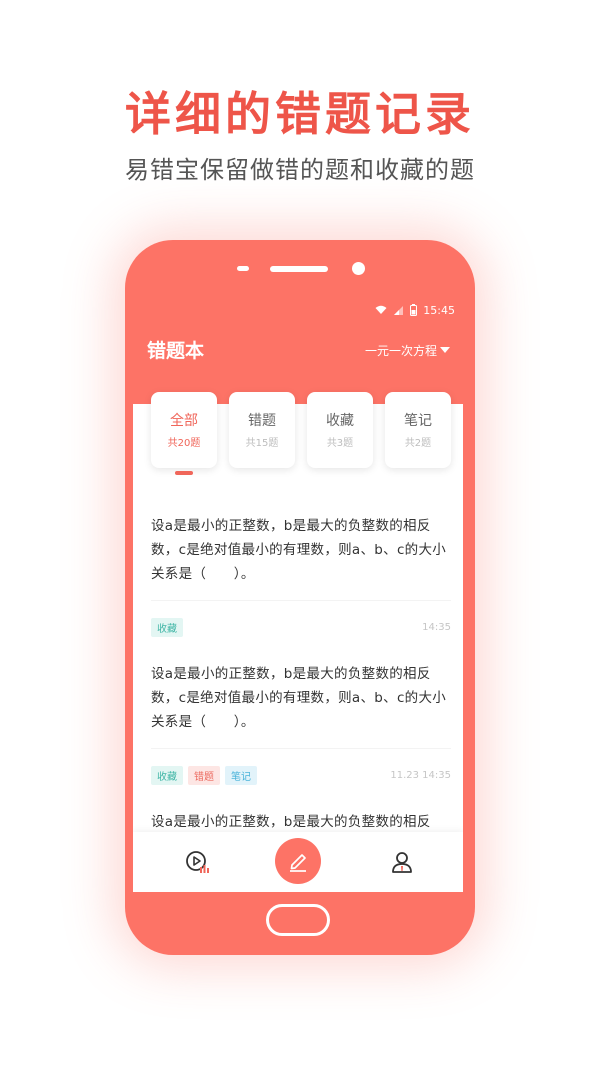 Image resolution: width=600 pixels, height=1067 pixels. I want to click on tab-count: 共3题, so click(340, 443).